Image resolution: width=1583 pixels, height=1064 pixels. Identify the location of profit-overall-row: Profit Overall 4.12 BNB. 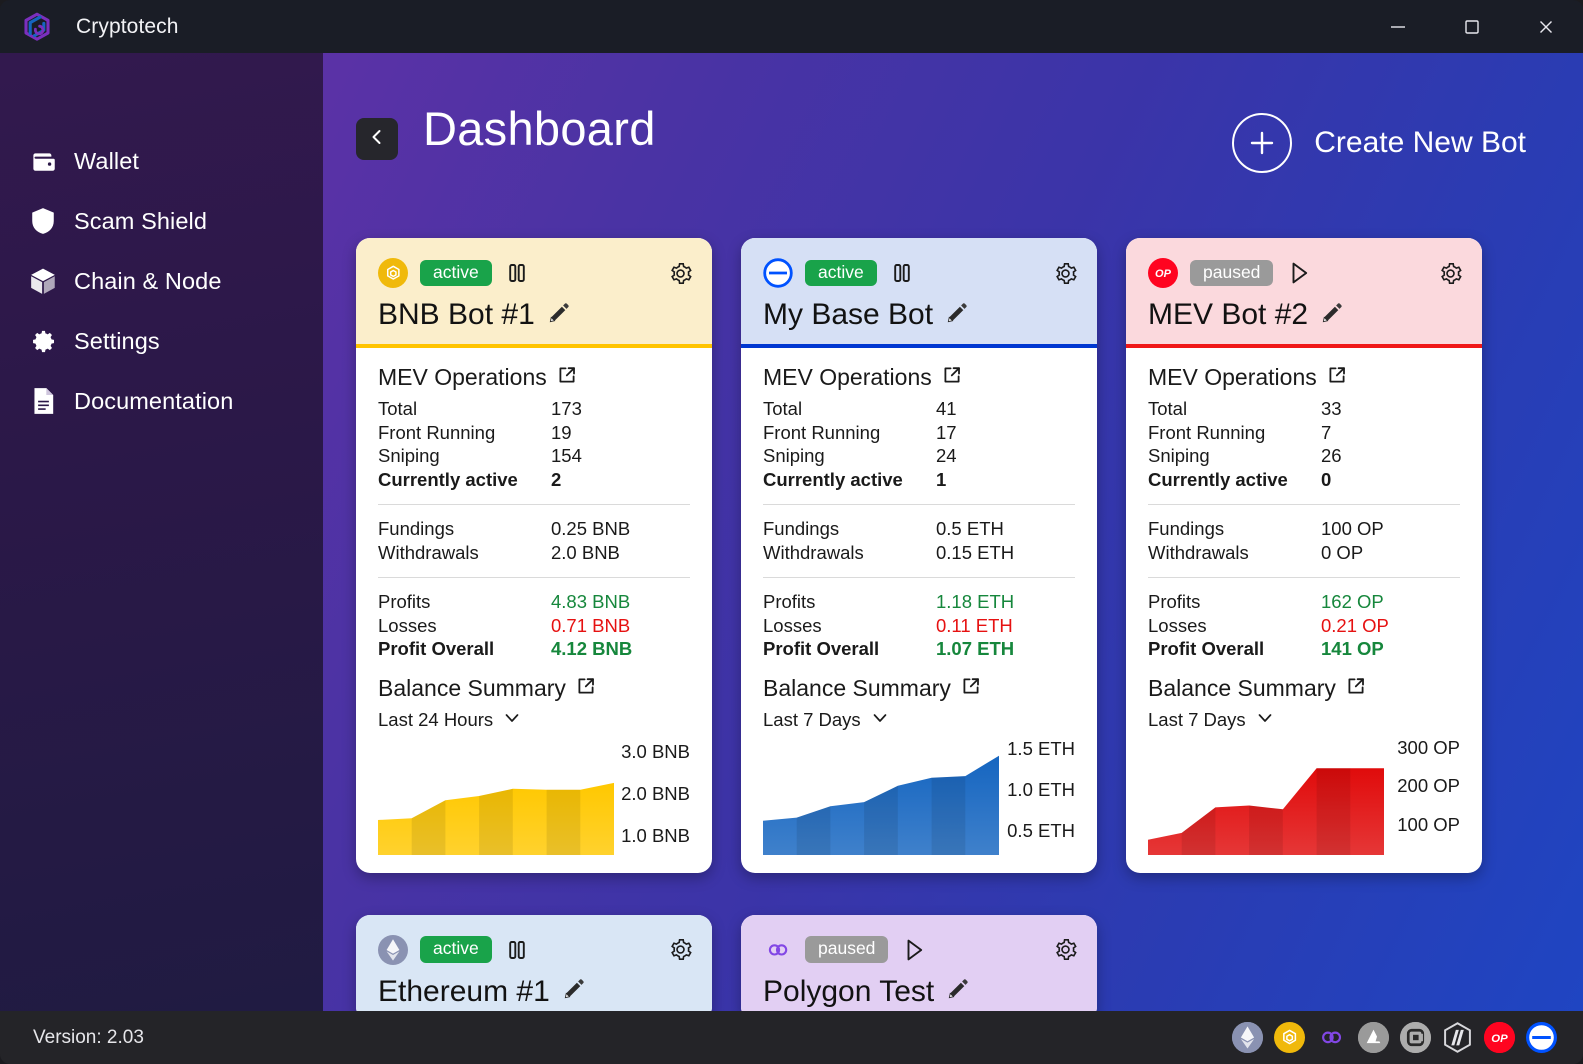
(534, 649).